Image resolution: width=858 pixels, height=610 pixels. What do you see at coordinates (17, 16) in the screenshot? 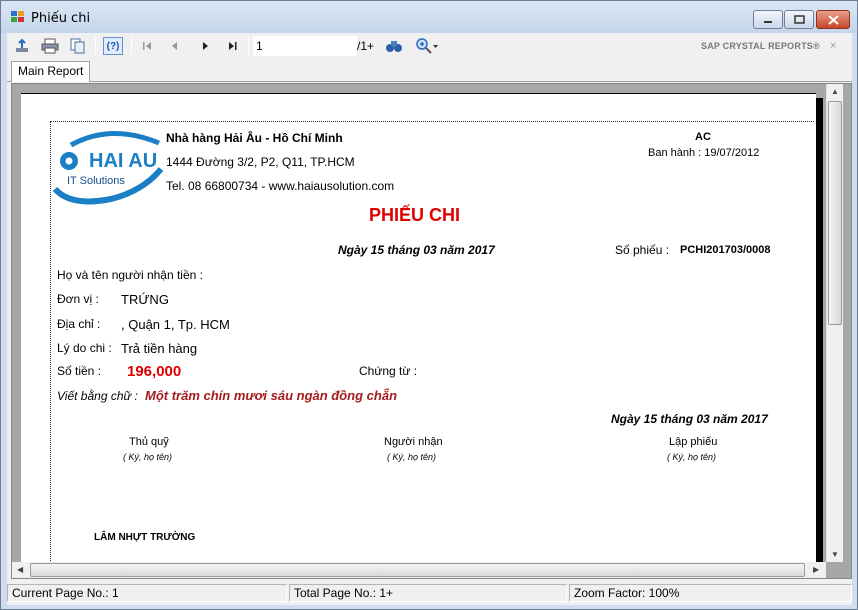
I see `app-icon` at bounding box center [17, 16].